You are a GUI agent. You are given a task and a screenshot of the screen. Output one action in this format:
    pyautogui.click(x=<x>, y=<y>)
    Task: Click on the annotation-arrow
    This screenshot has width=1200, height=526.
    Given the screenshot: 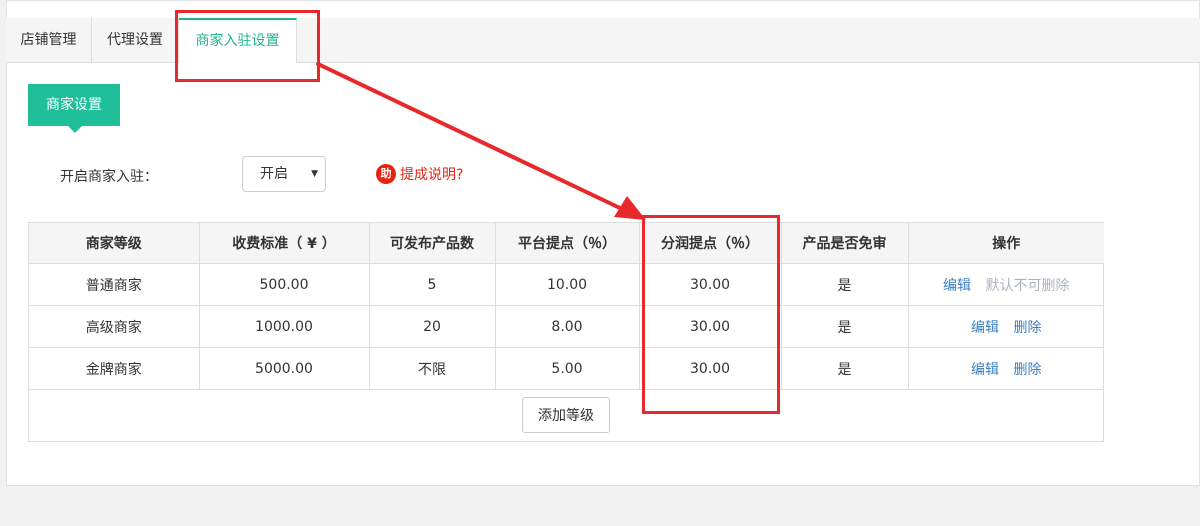 What is the action you would take?
    pyautogui.click(x=481, y=141)
    